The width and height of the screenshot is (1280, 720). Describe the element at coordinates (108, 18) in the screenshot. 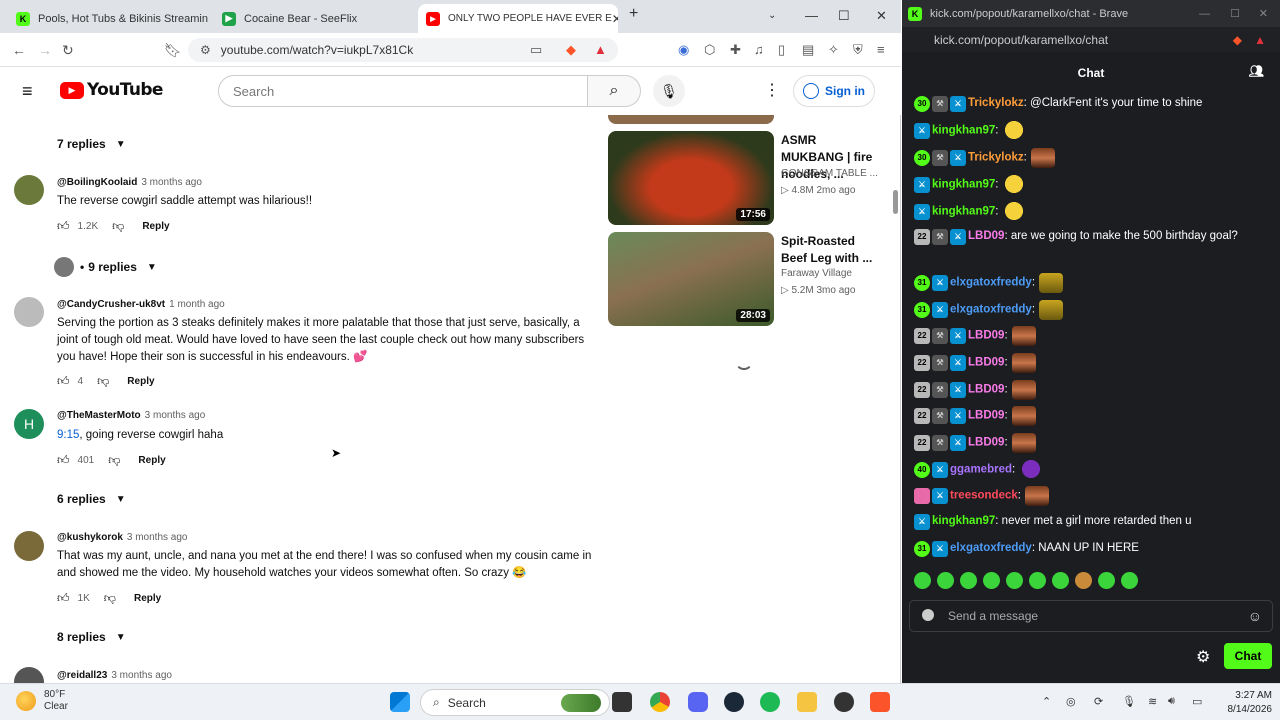

I see `tab-kick-stream: K Pools, Hot Tubs & Bikinis Streaming` at that location.